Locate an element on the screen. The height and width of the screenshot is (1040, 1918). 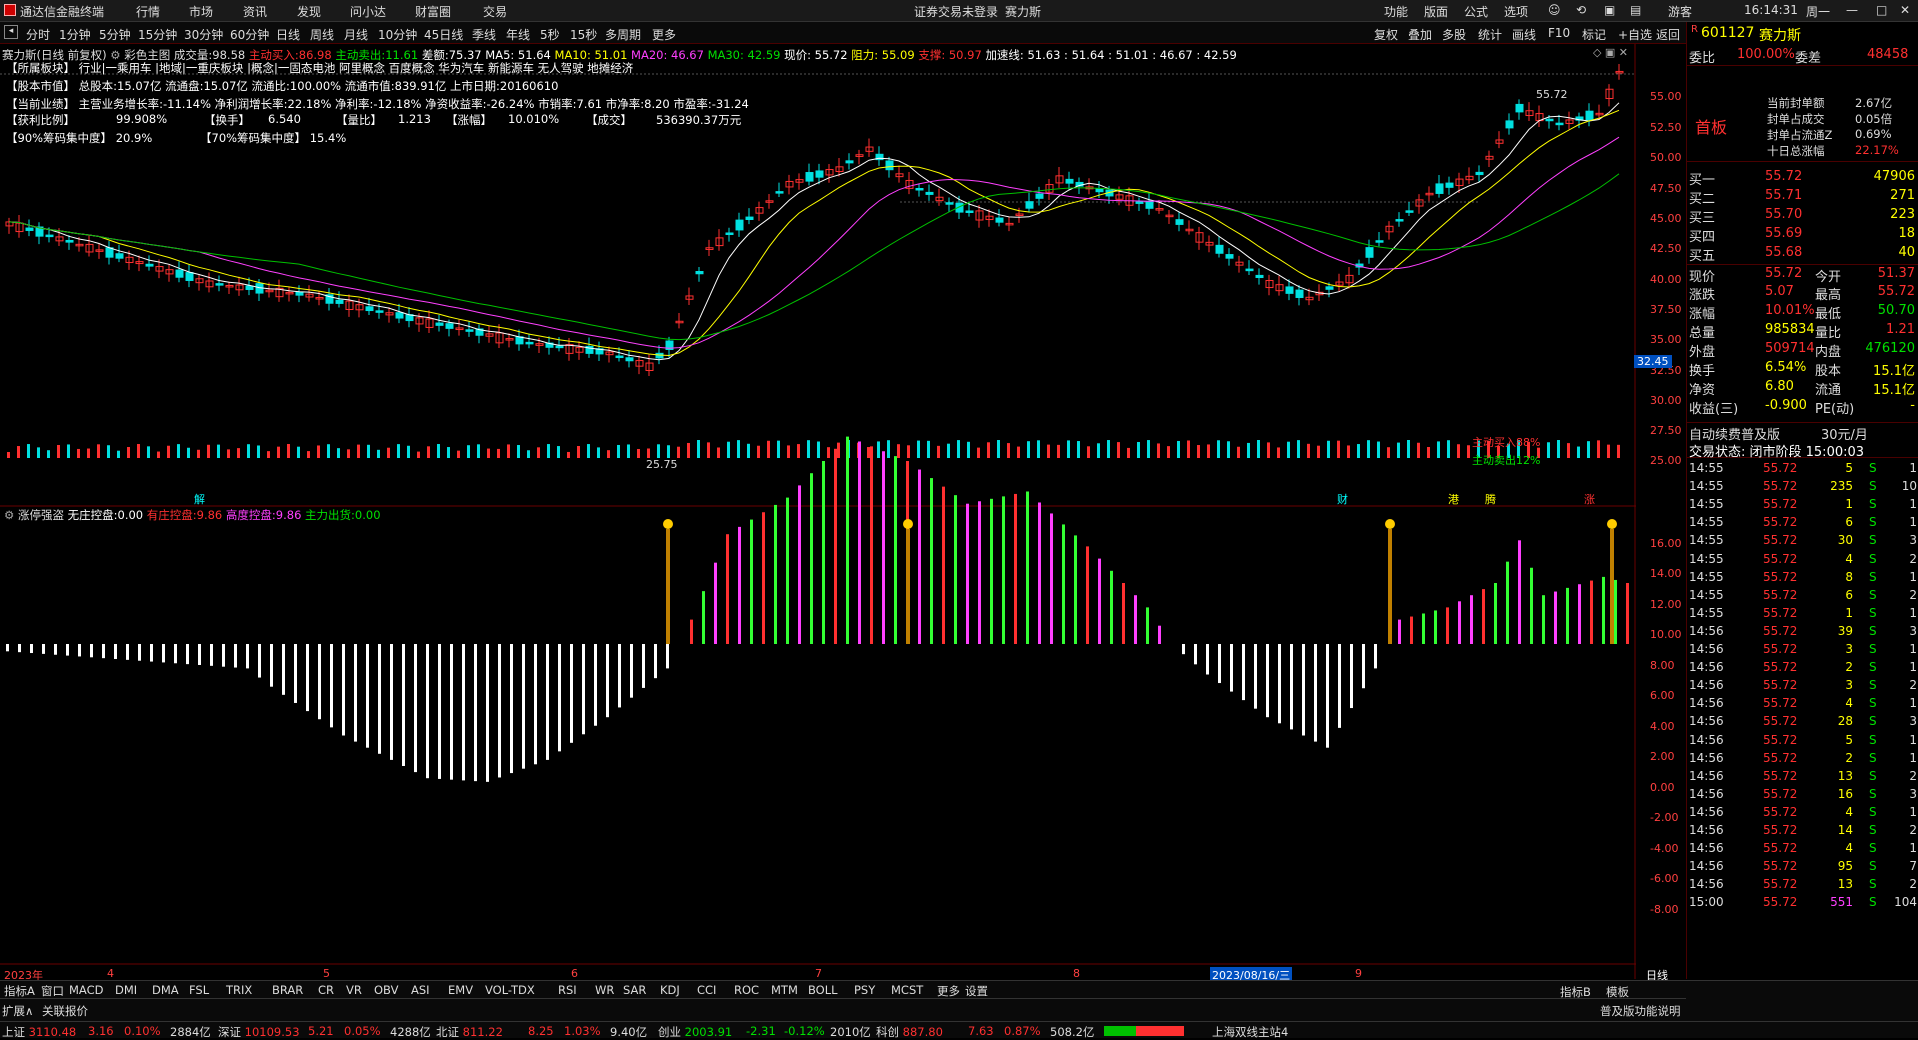
menu-gongshi: 公式 is located at coordinates (1476, 11).